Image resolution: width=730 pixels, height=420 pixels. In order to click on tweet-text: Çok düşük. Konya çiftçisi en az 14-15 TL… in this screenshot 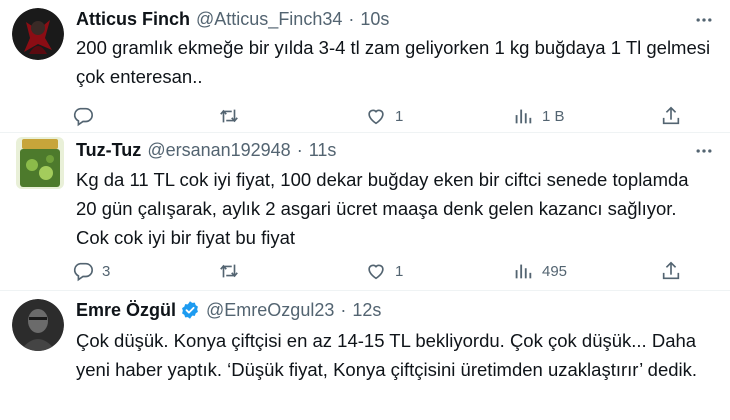, I will do `click(387, 355)`.